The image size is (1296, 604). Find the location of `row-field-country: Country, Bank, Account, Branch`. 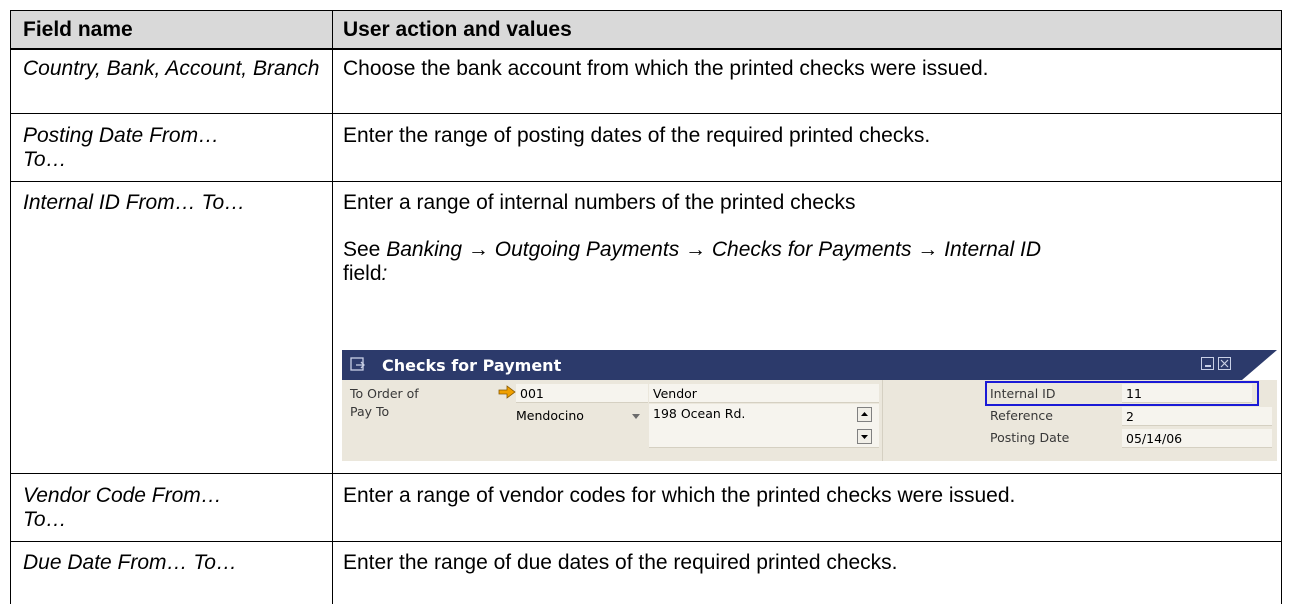

row-field-country: Country, Bank, Account, Branch is located at coordinates (171, 68).